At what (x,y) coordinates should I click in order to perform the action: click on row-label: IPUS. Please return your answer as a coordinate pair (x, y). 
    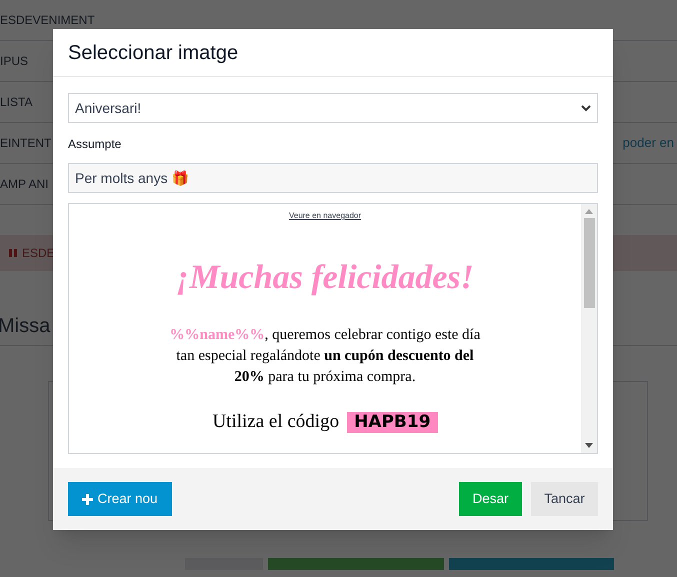
    Looking at the image, I should click on (14, 61).